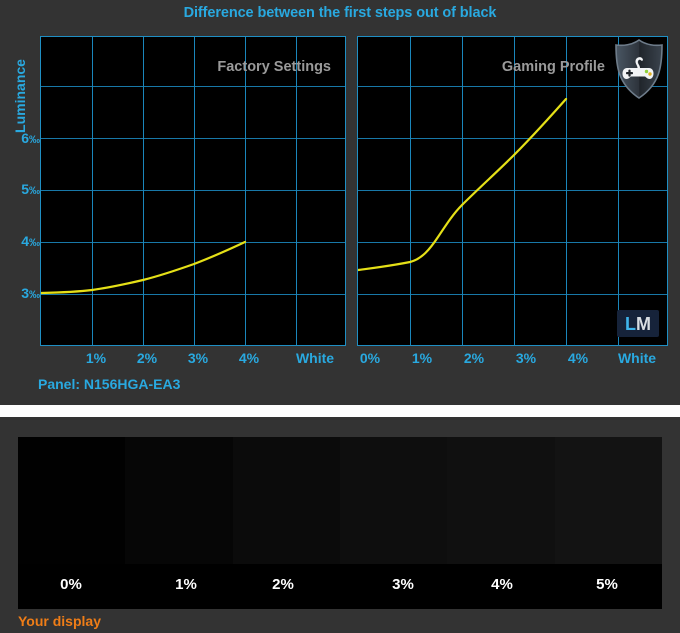 The width and height of the screenshot is (680, 633). Describe the element at coordinates (474, 358) in the screenshot. I see `x-tick-right-2: 2%` at that location.